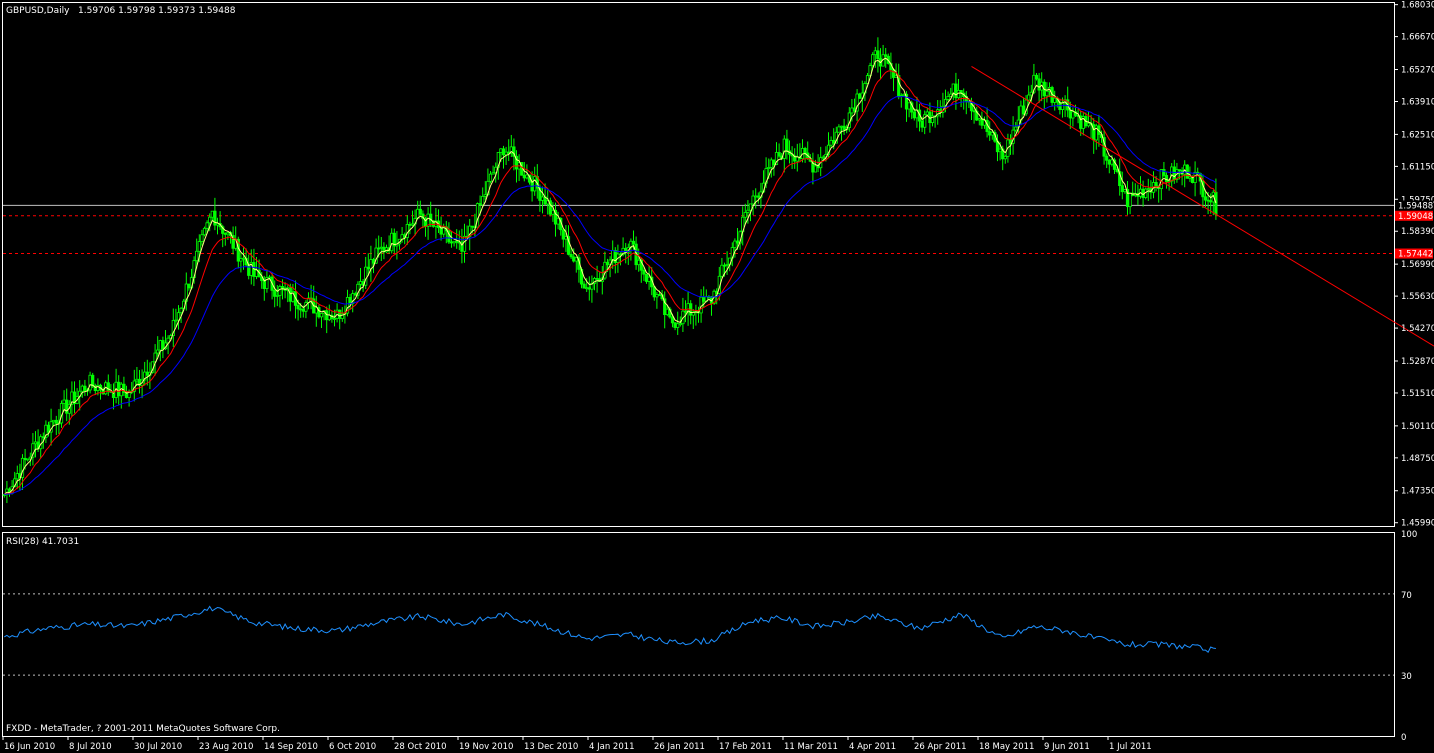 The image size is (1434, 753). Describe the element at coordinates (1409, 636) in the screenshot. I see `rsi-axis: 100 70 30 0` at that location.